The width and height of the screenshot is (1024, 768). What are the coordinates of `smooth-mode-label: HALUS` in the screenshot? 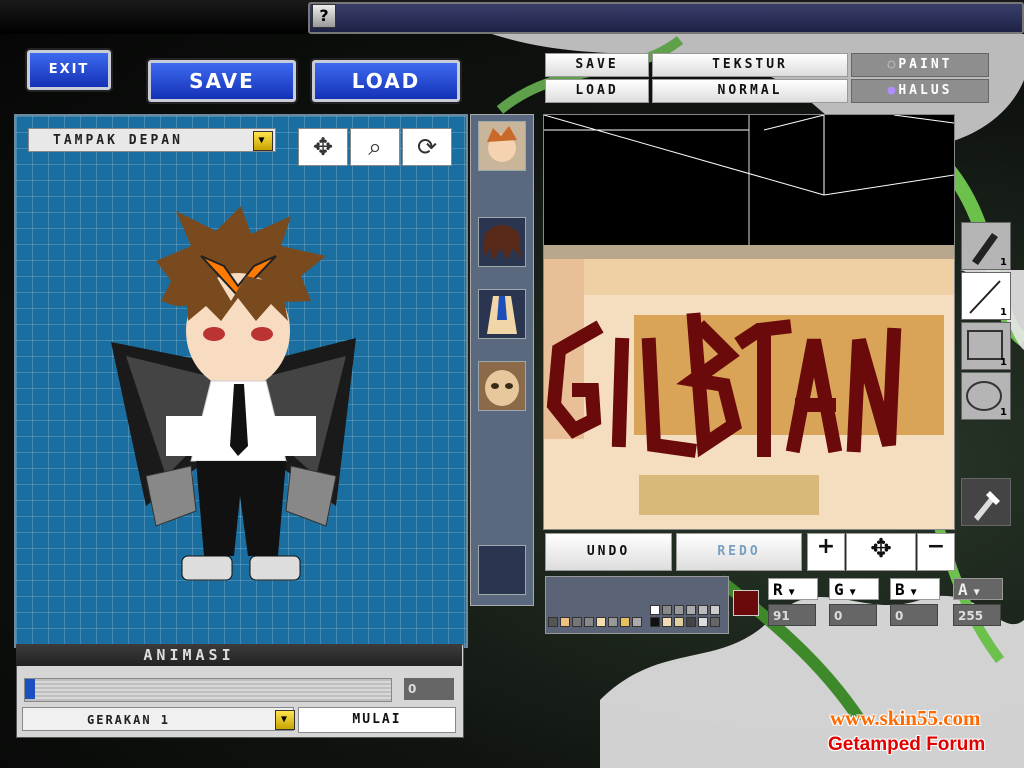 It's located at (925, 90).